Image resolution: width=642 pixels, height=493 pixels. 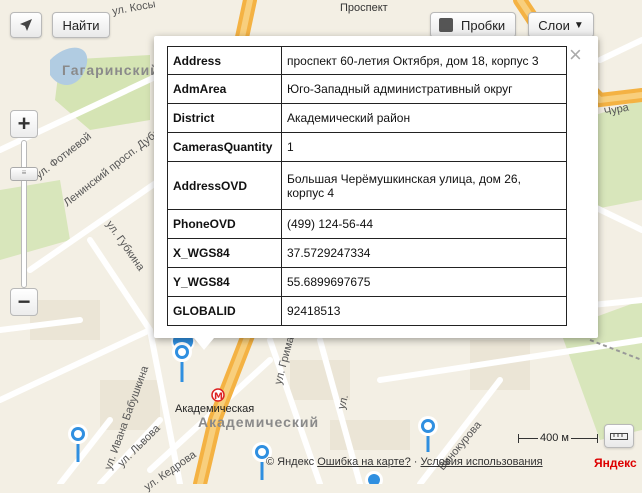 What do you see at coordinates (81, 25) in the screenshot?
I see `find-button: Найти` at bounding box center [81, 25].